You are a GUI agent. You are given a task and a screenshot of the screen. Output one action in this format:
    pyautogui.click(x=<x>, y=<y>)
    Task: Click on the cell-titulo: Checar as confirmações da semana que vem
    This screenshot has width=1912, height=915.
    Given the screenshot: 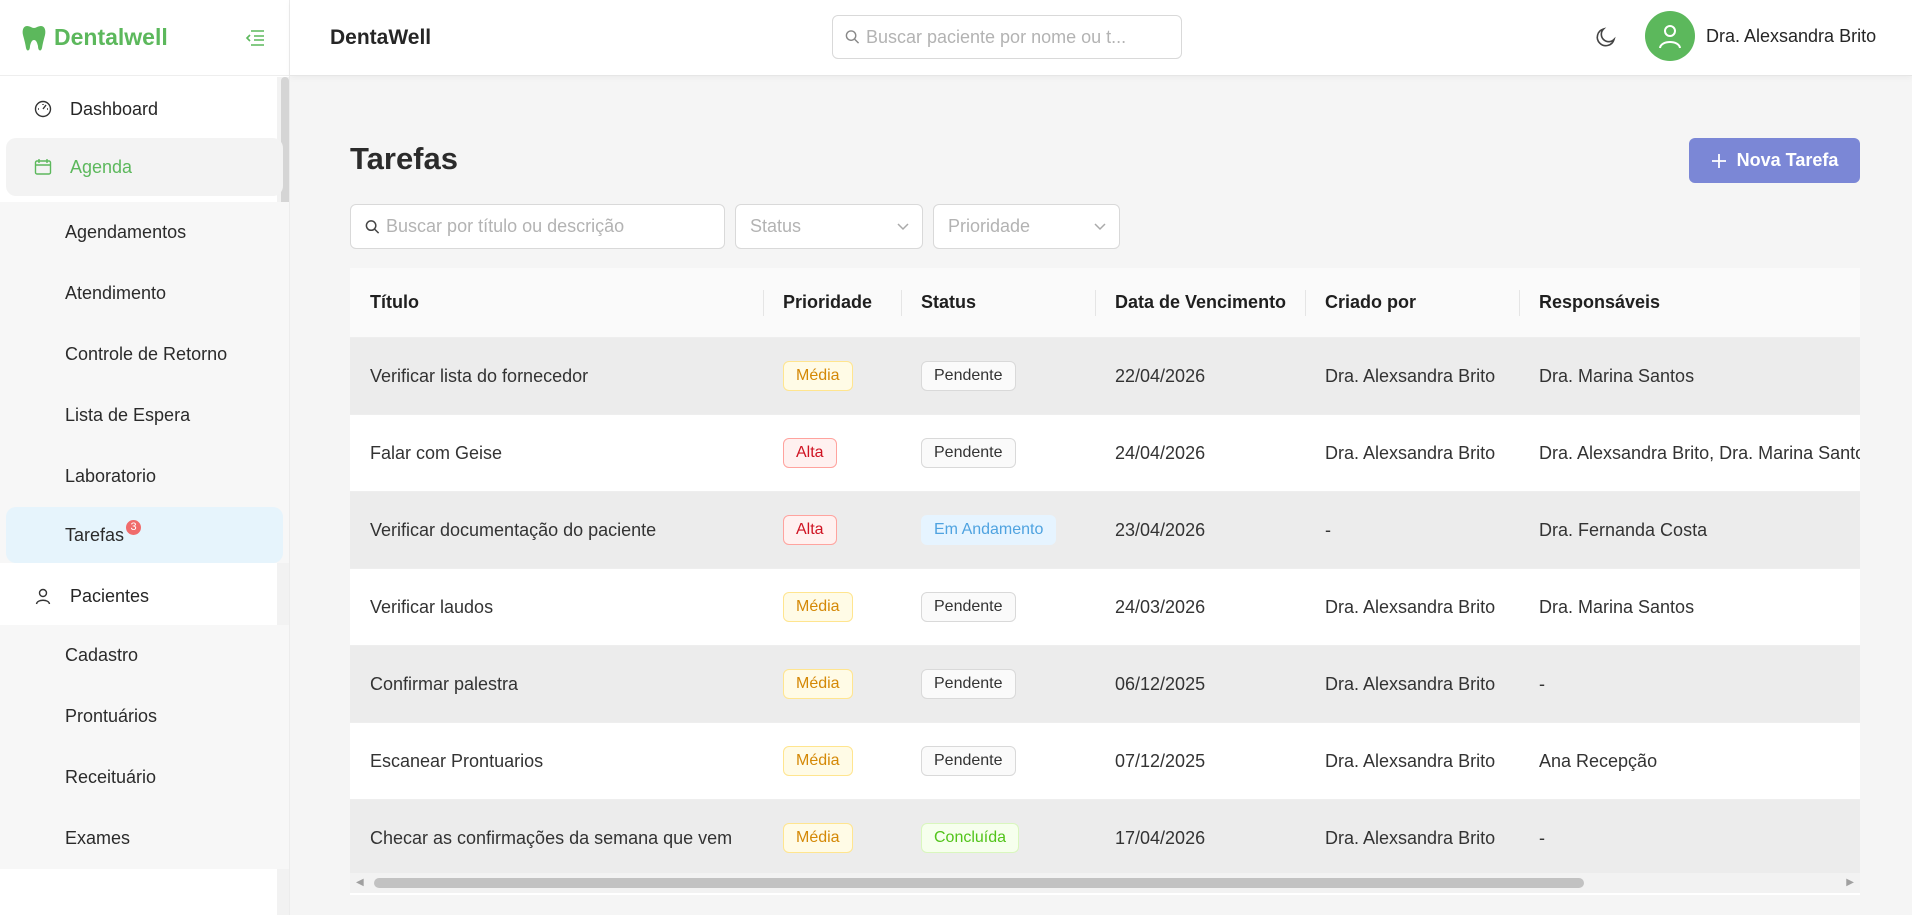 What is the action you would take?
    pyautogui.click(x=551, y=837)
    